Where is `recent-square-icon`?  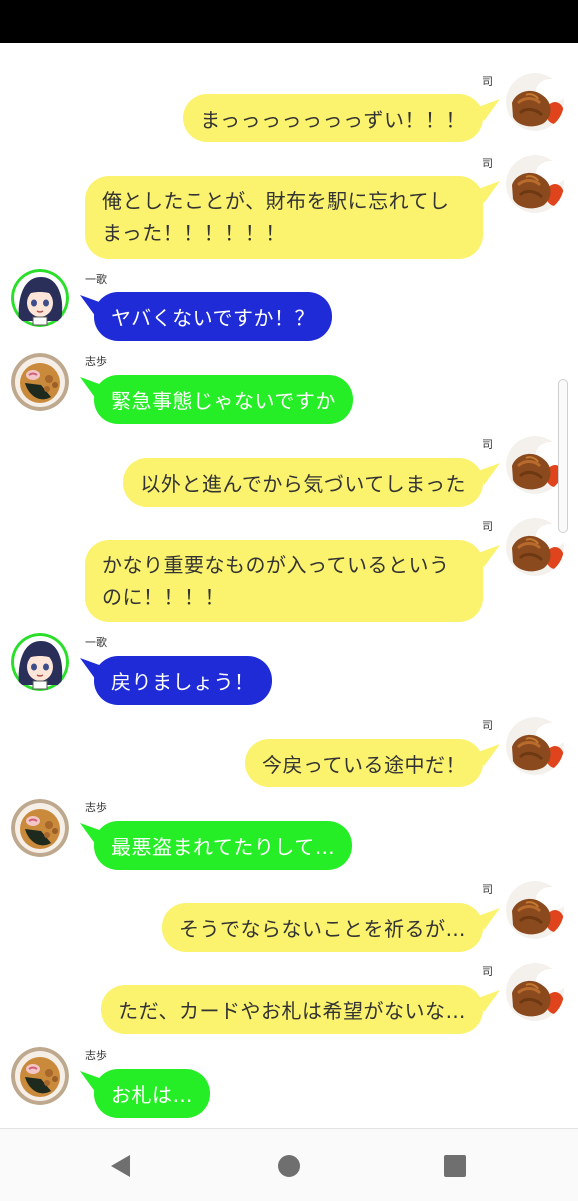 recent-square-icon is located at coordinates (455, 1166).